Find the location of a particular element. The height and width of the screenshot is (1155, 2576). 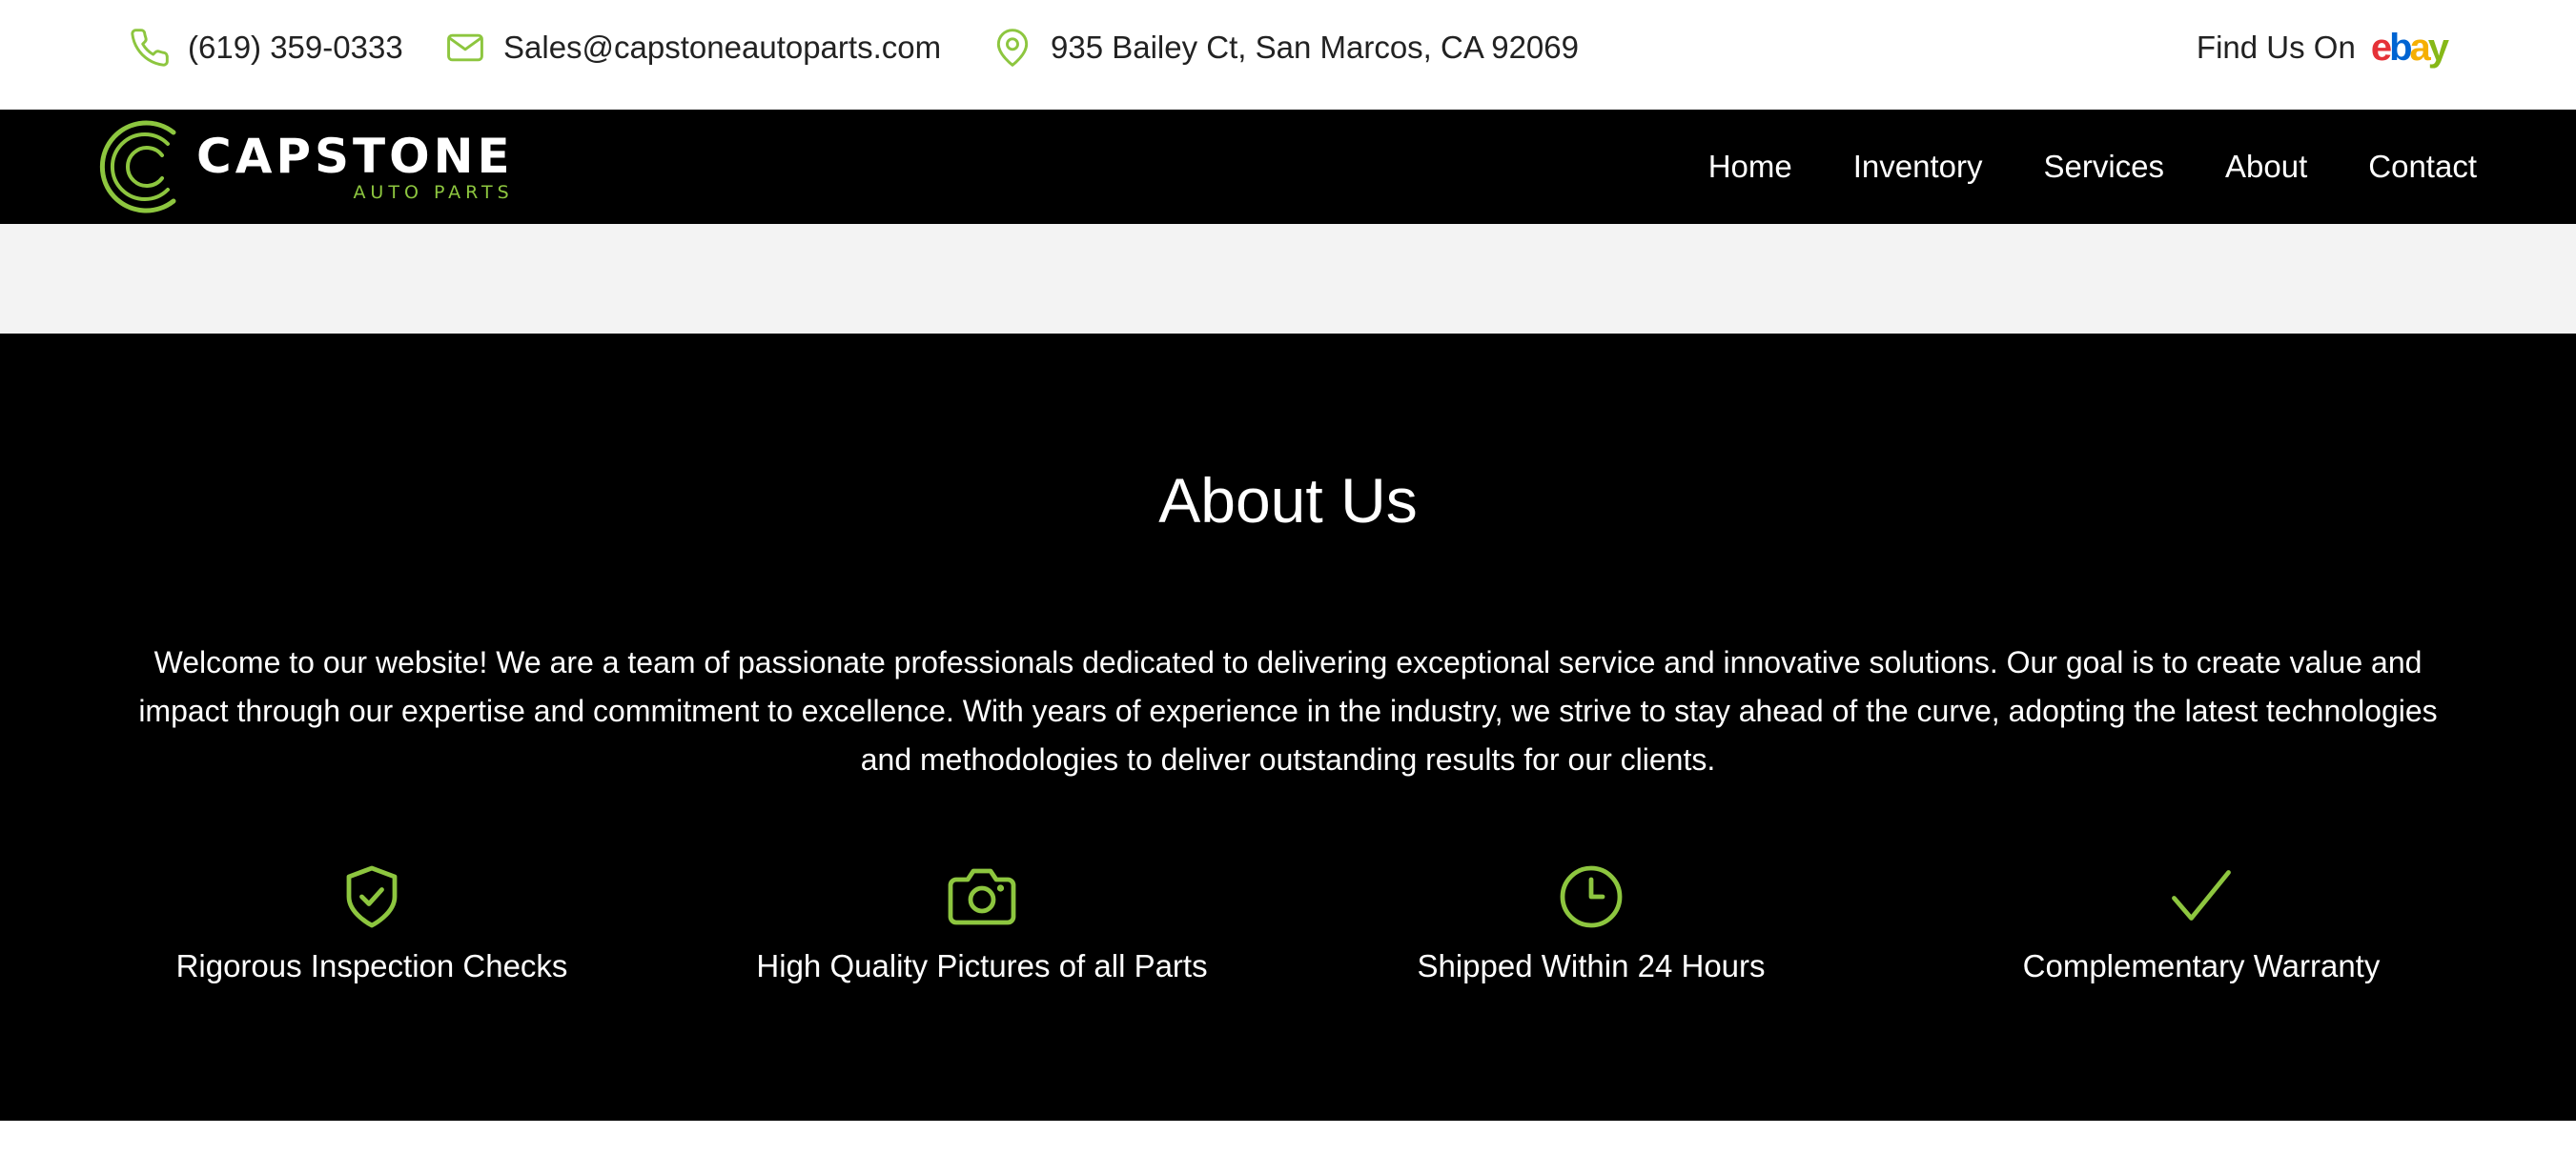

phone-icon is located at coordinates (150, 48).